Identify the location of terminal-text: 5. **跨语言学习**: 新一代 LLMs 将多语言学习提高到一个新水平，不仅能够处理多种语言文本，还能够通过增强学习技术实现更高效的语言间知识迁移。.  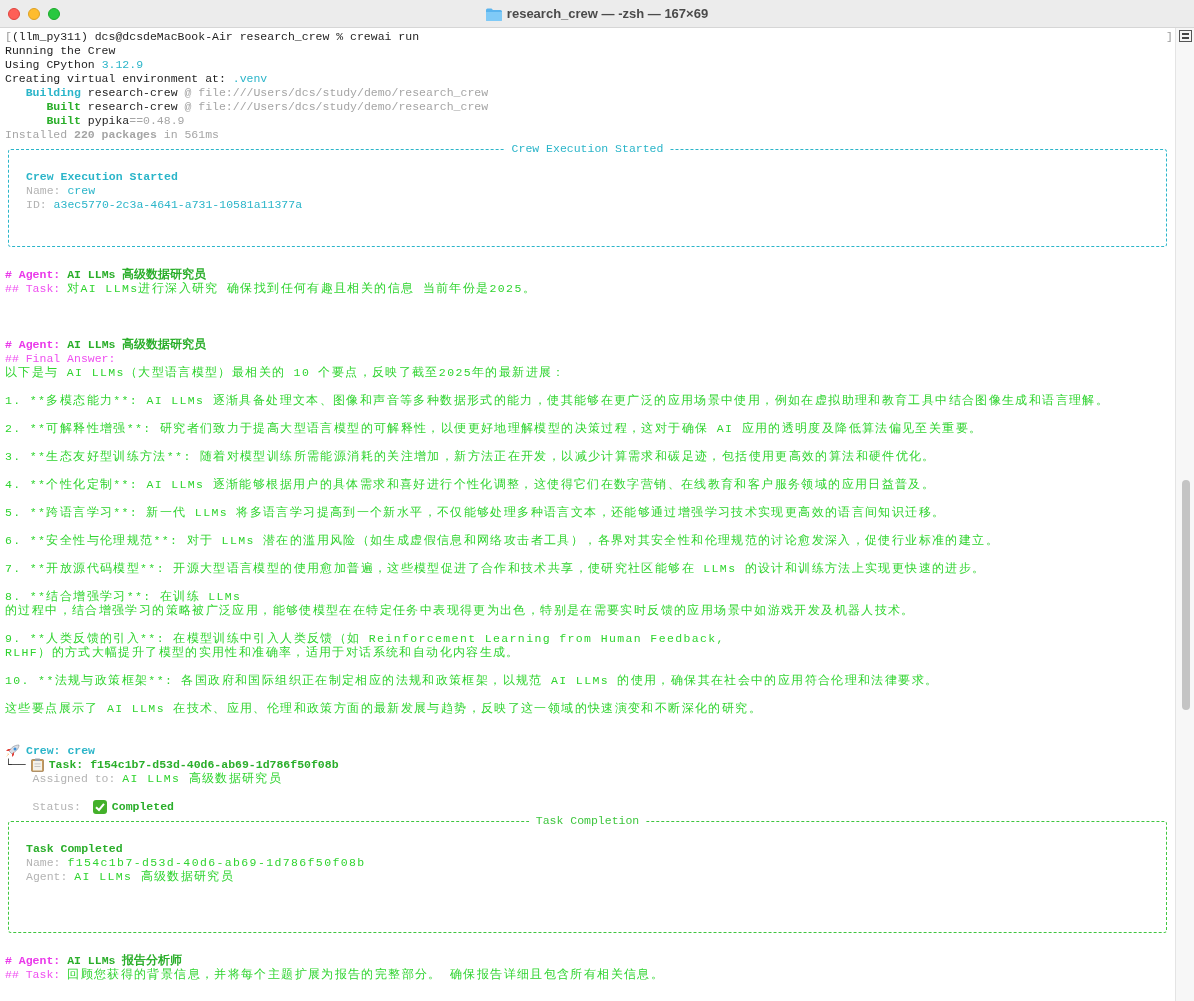
(475, 513).